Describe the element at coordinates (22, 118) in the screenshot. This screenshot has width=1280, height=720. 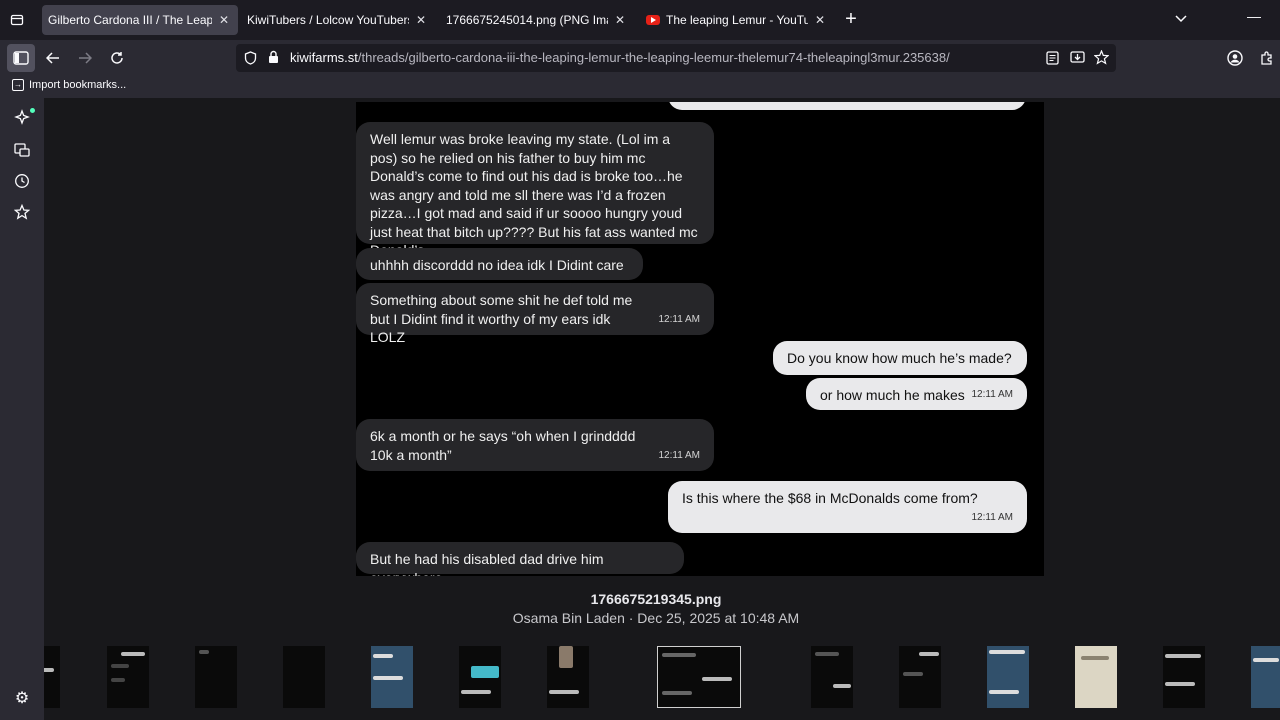
I see `ai-chatbot-icon` at that location.